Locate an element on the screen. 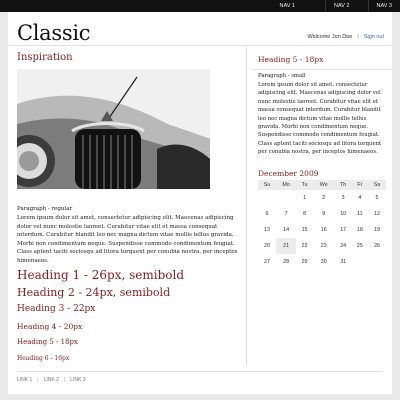  calendar-day: 6 is located at coordinates (267, 214).